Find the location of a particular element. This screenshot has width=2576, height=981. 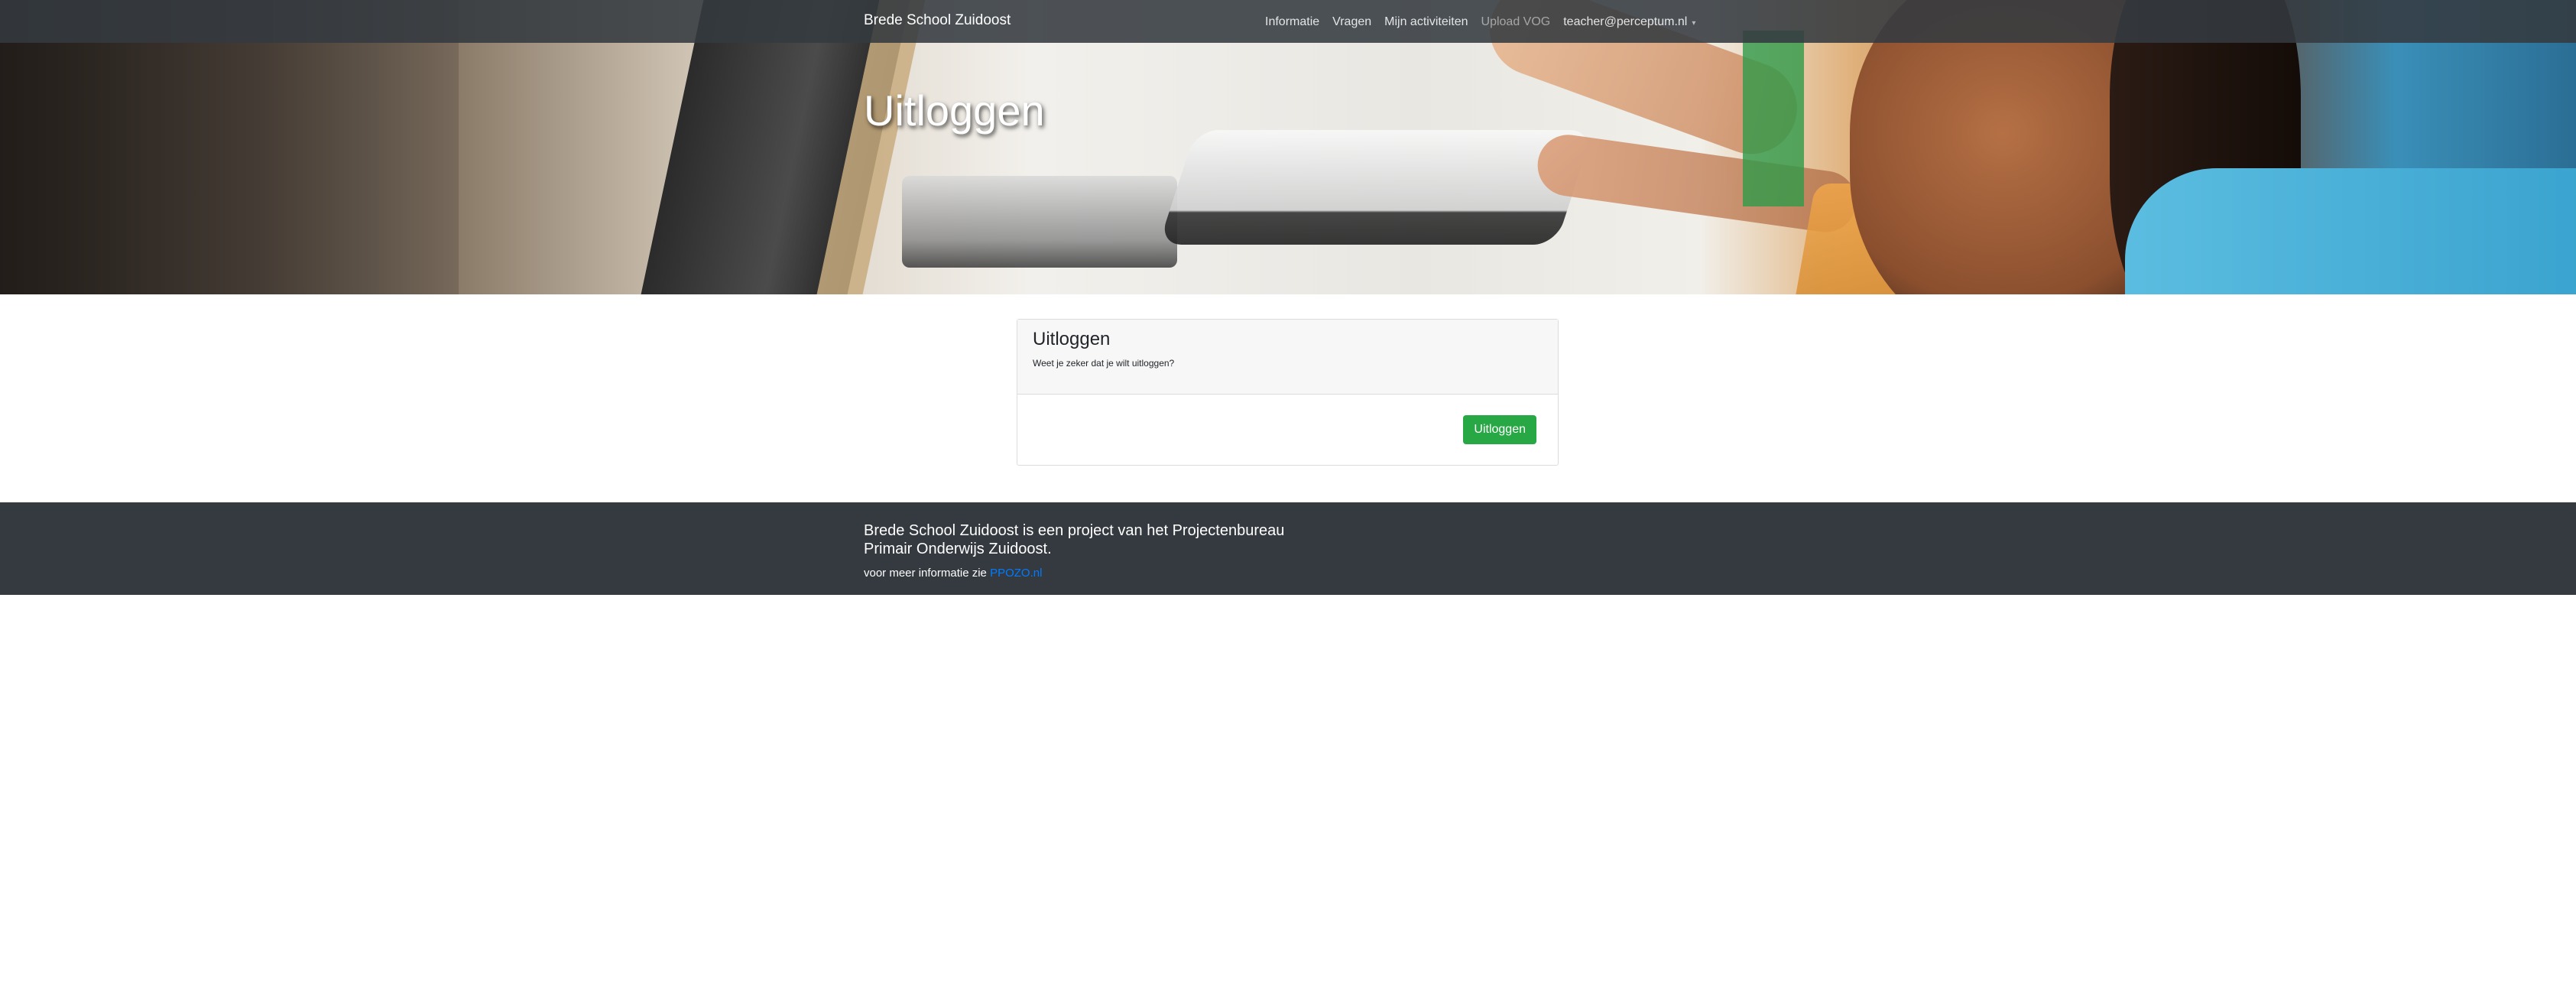

card-text: Weet je zeker dat je wilt uitloggen? is located at coordinates (1104, 363).